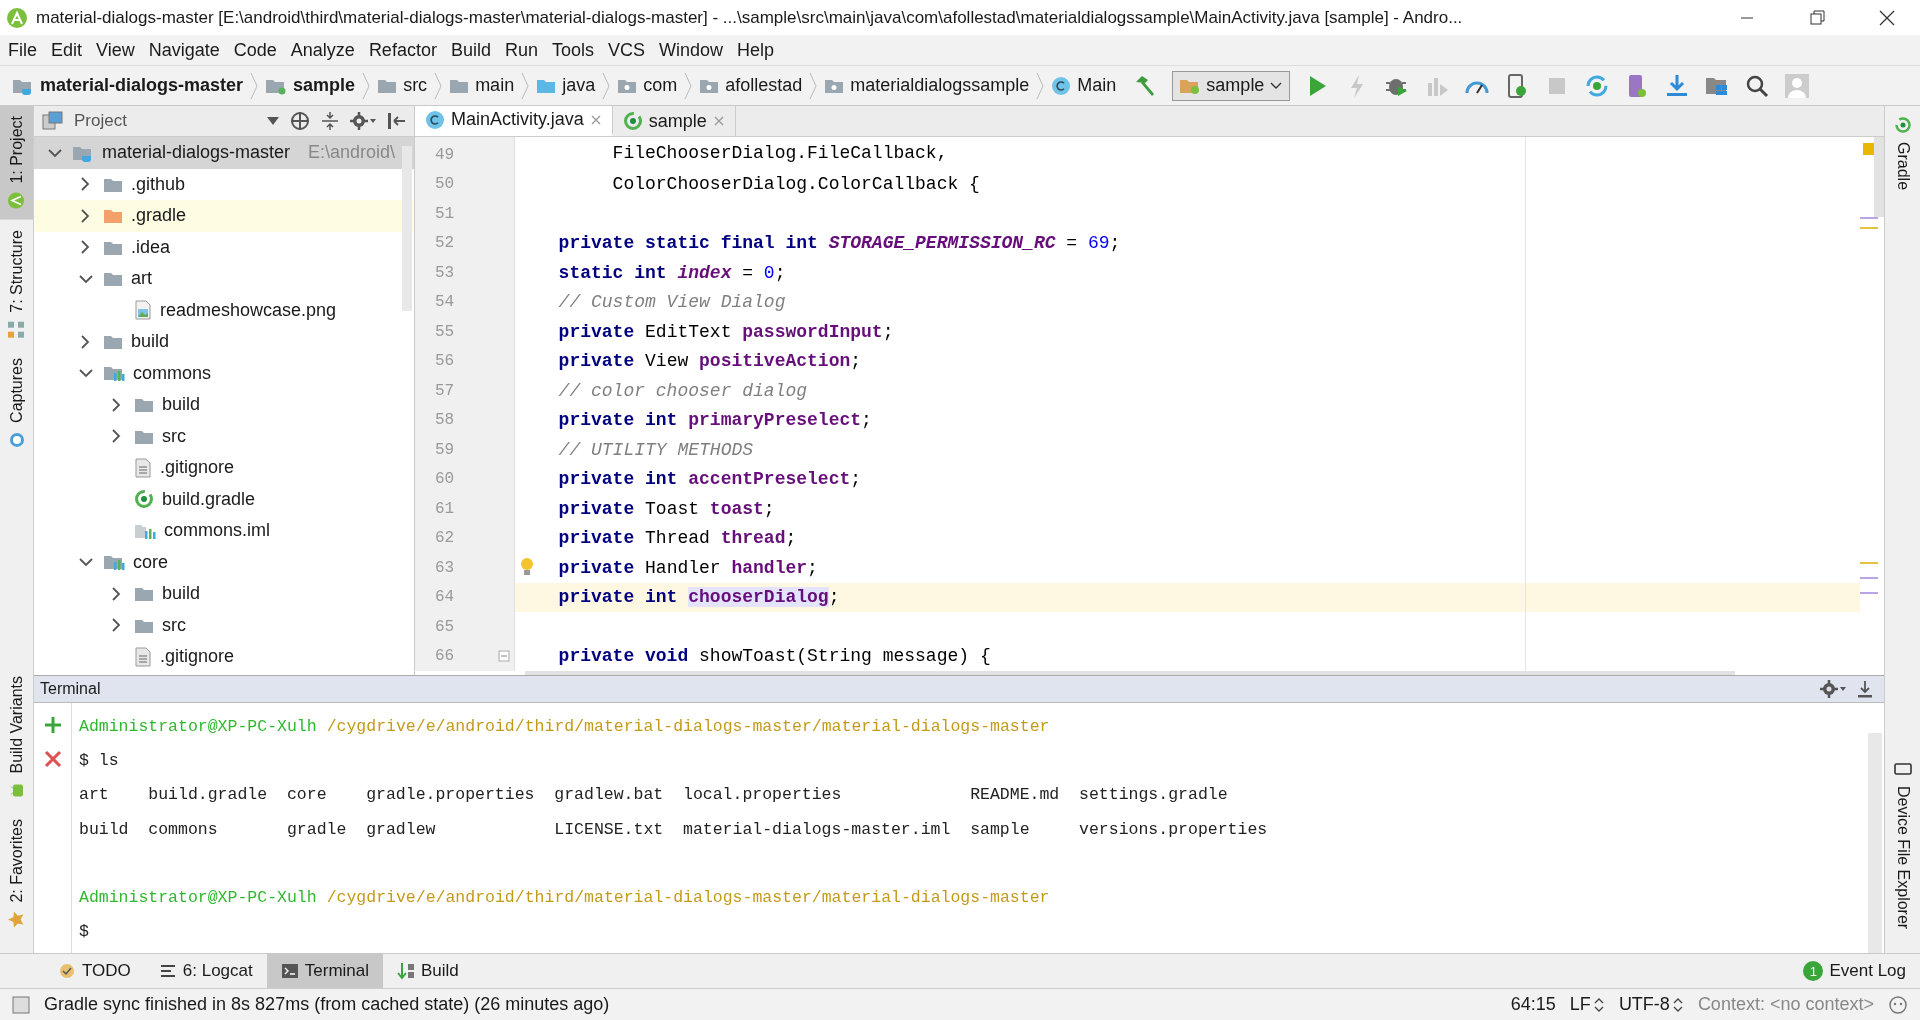  What do you see at coordinates (67, 50) in the screenshot?
I see `menu-item: Edit` at bounding box center [67, 50].